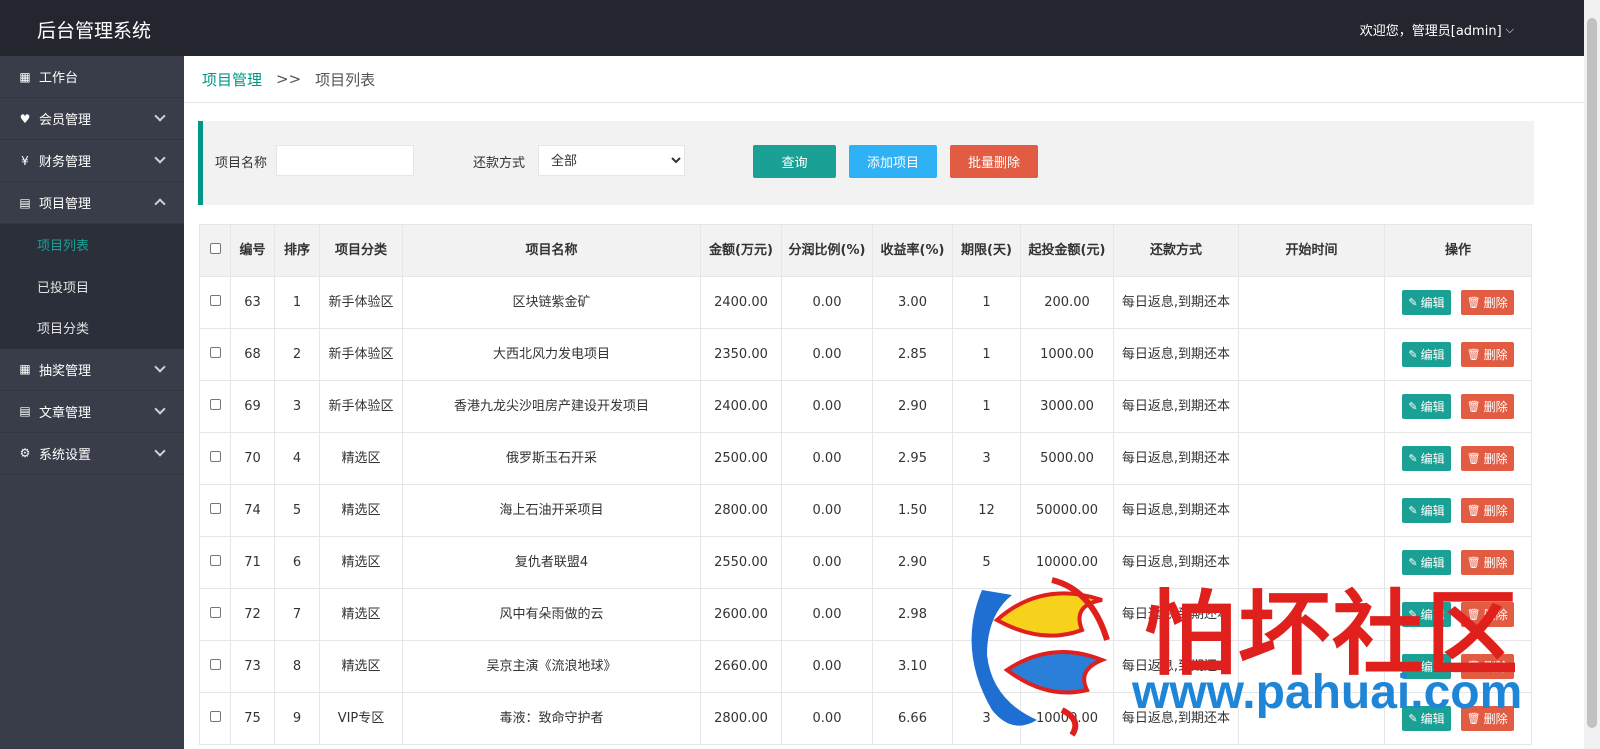  Describe the element at coordinates (1458, 250) in the screenshot. I see `column-header: 操作` at that location.